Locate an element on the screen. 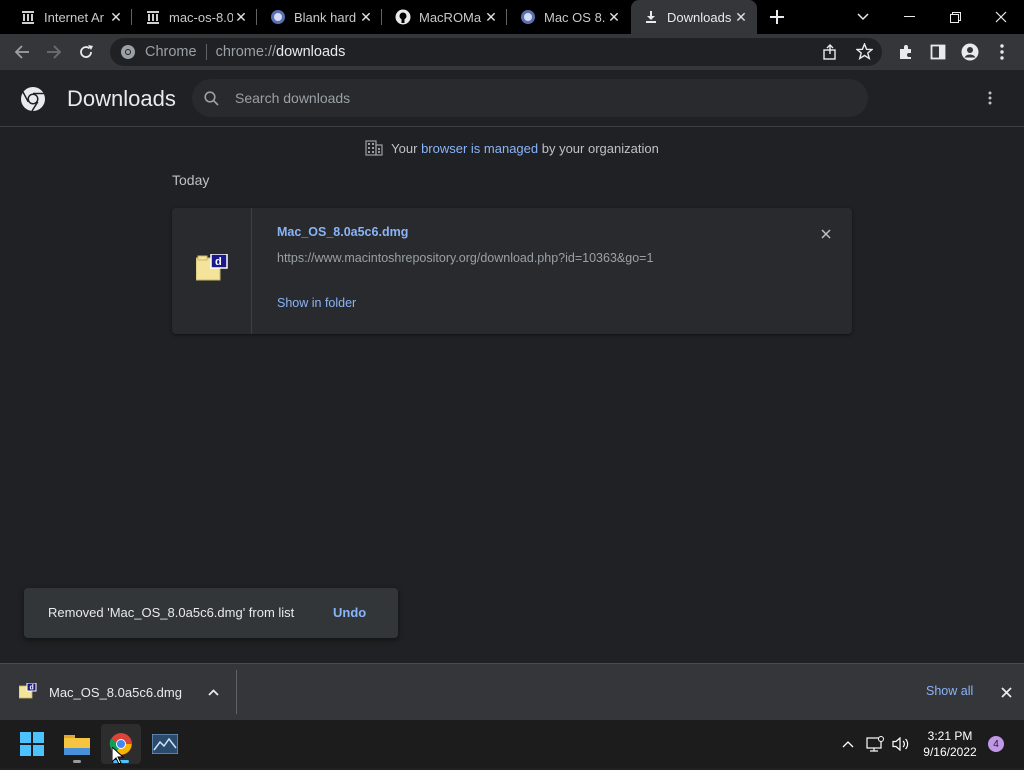 The width and height of the screenshot is (1024, 770). bookmark-star-icon is located at coordinates (864, 53).